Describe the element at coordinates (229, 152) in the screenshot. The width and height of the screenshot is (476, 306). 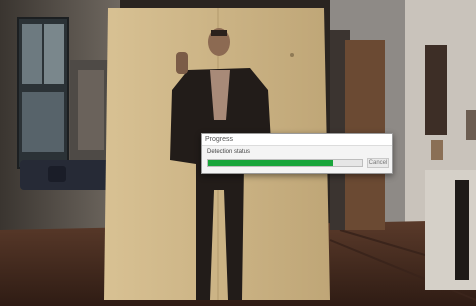
I see `status-label: Detection status` at that location.